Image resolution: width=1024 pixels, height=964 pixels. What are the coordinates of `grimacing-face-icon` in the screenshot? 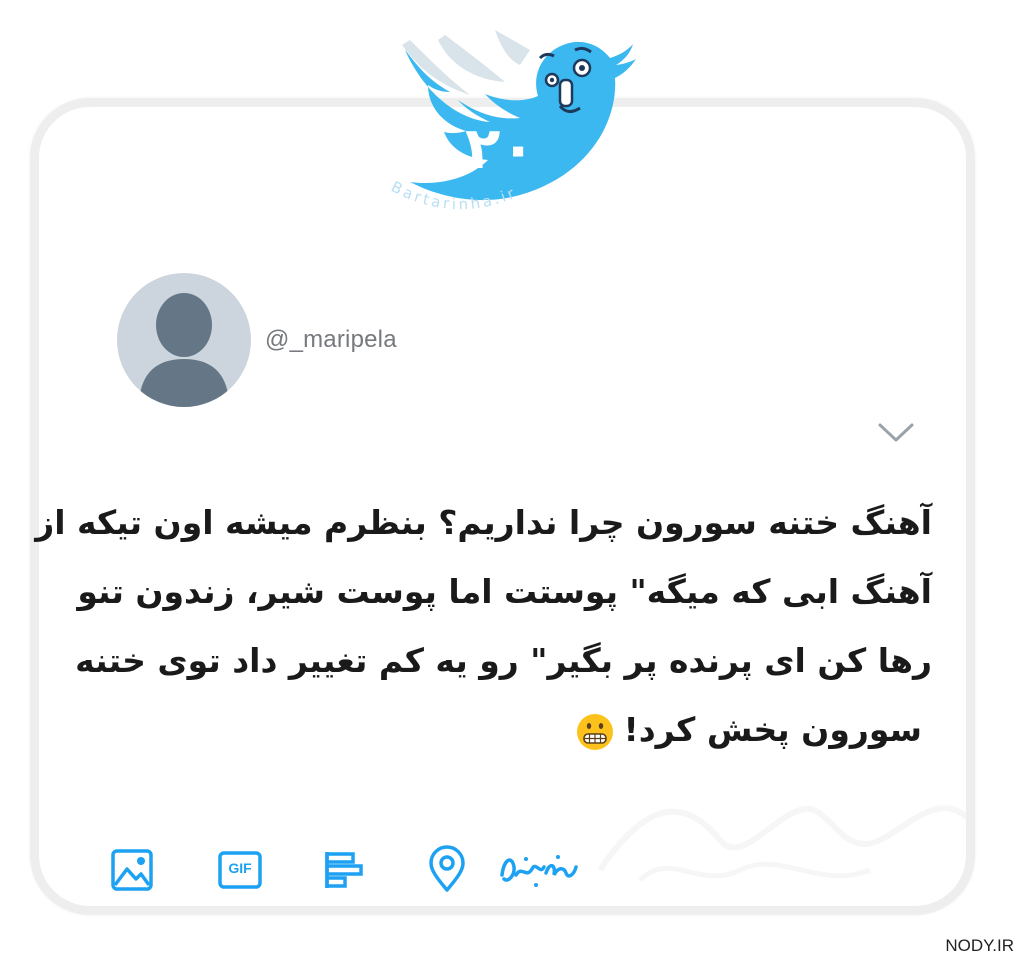 It's located at (594, 731).